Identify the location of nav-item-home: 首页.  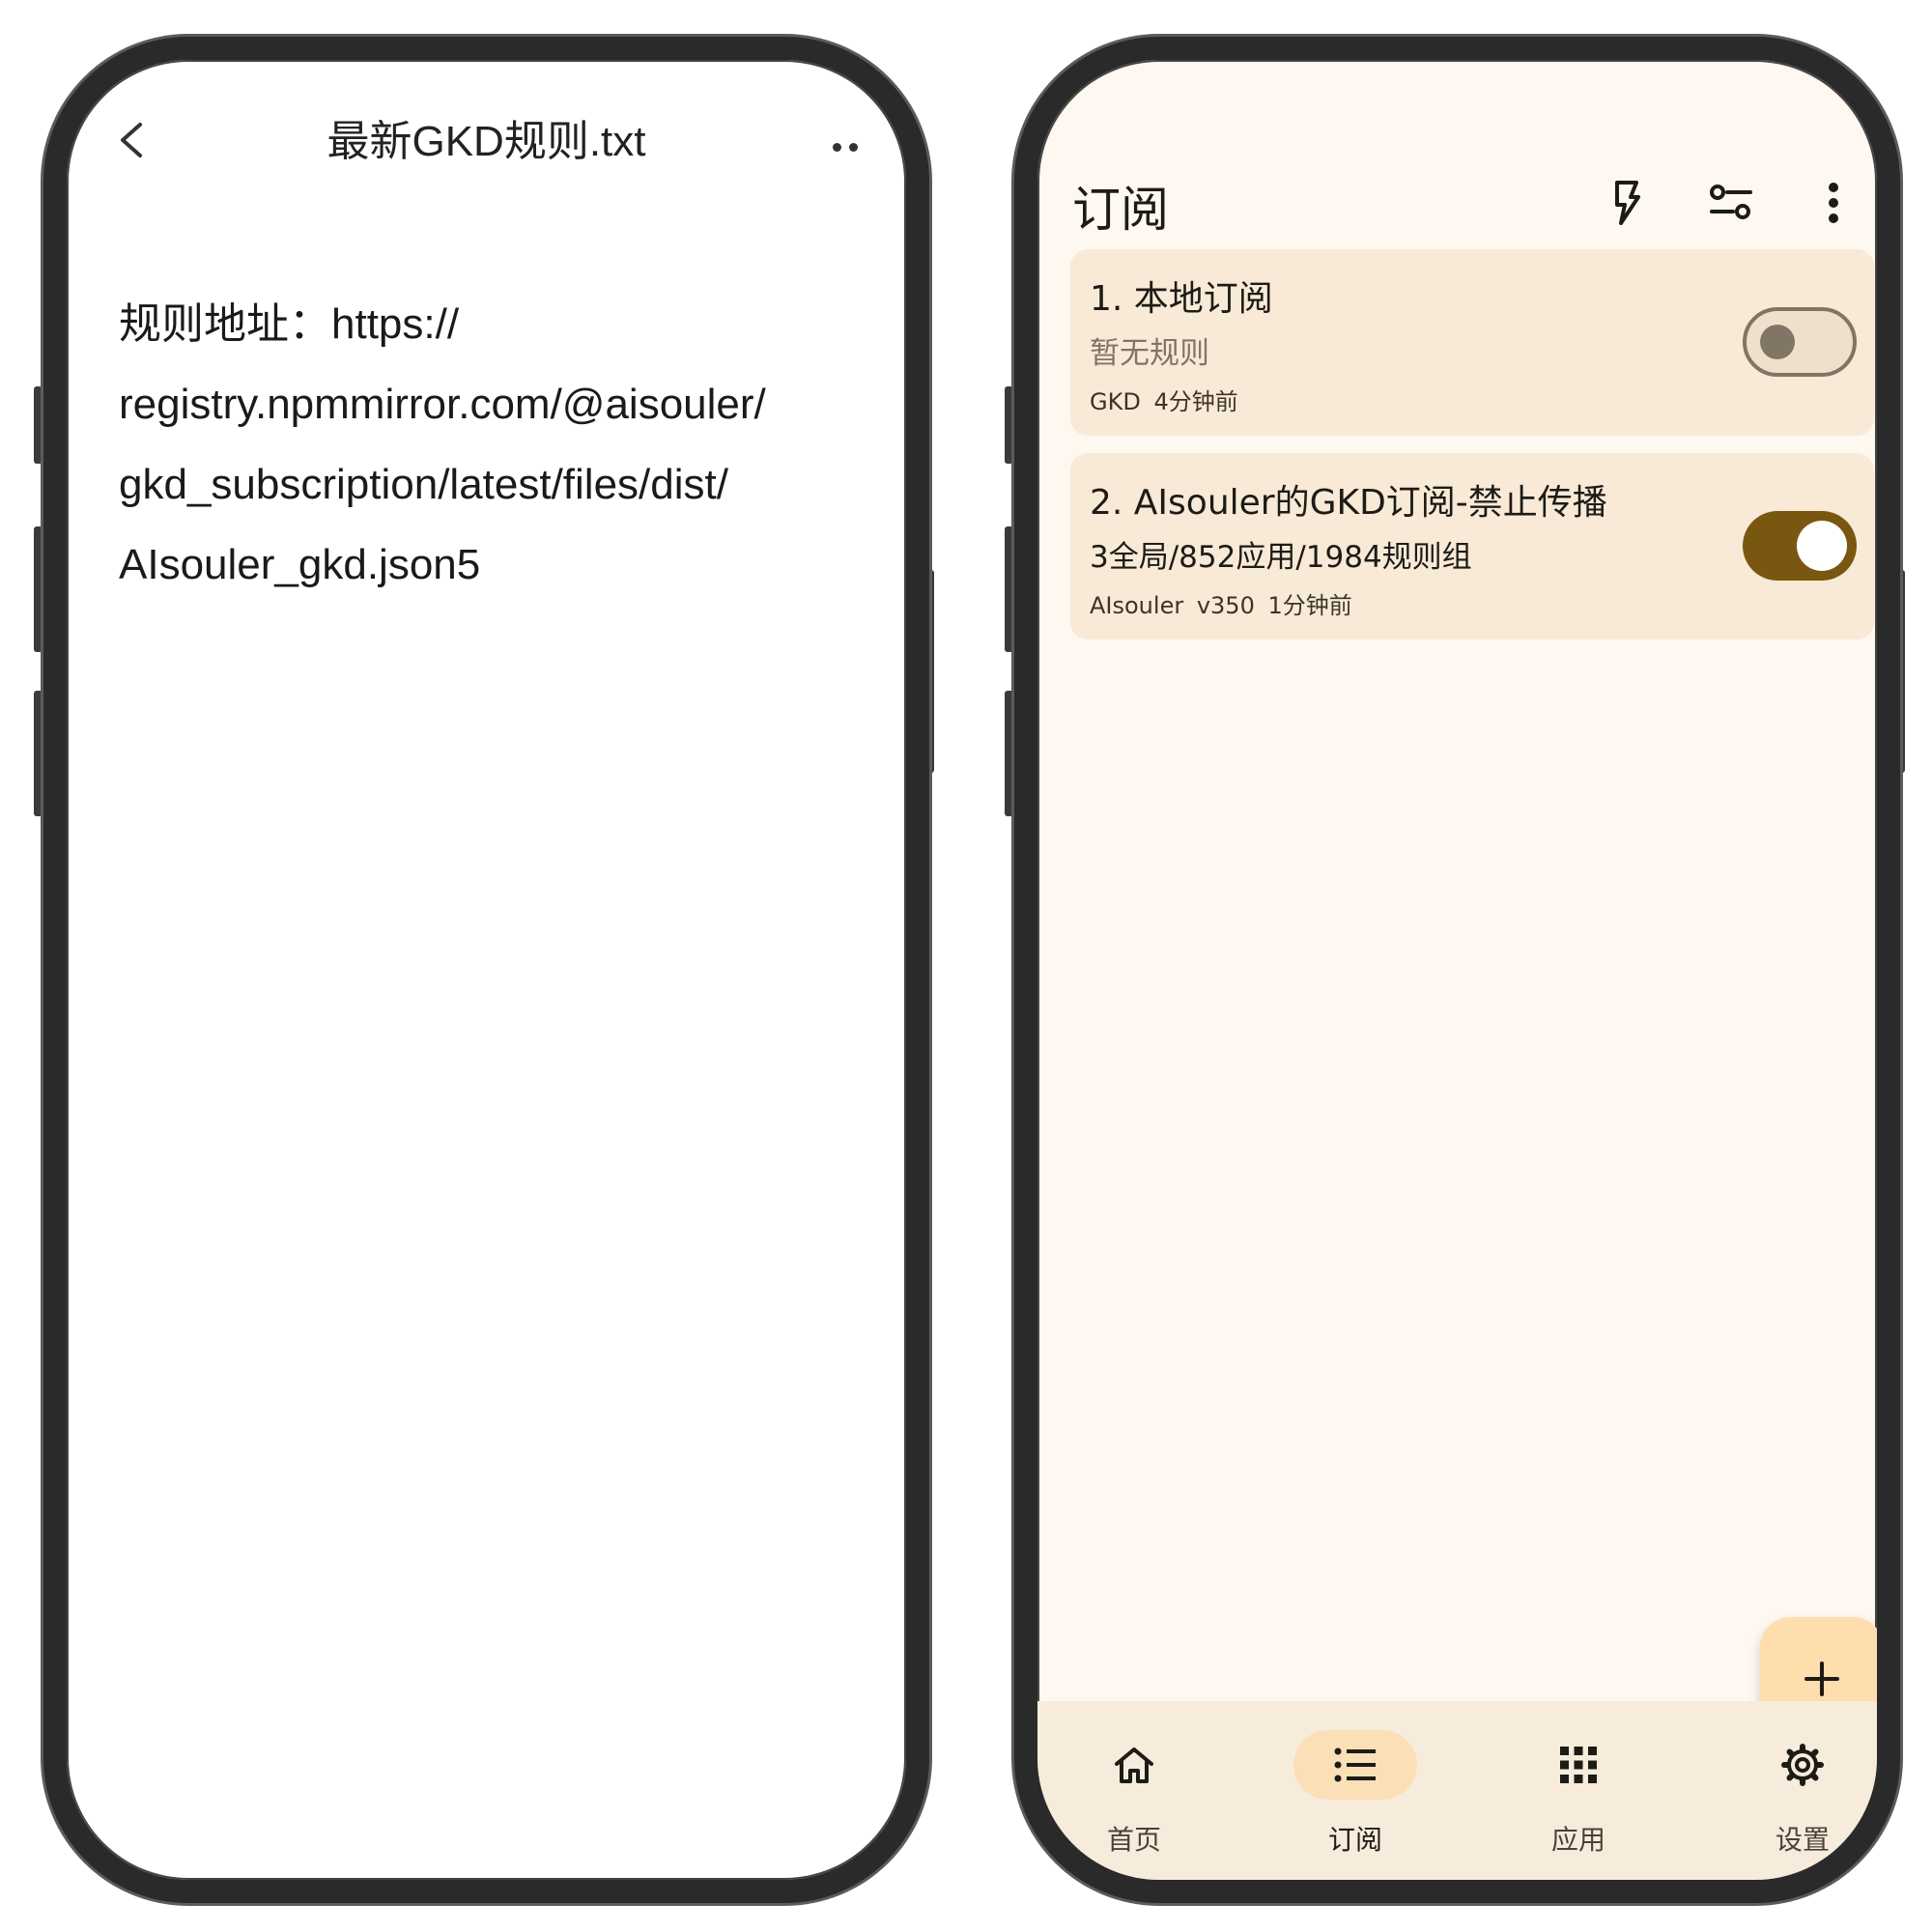
(1134, 1797).